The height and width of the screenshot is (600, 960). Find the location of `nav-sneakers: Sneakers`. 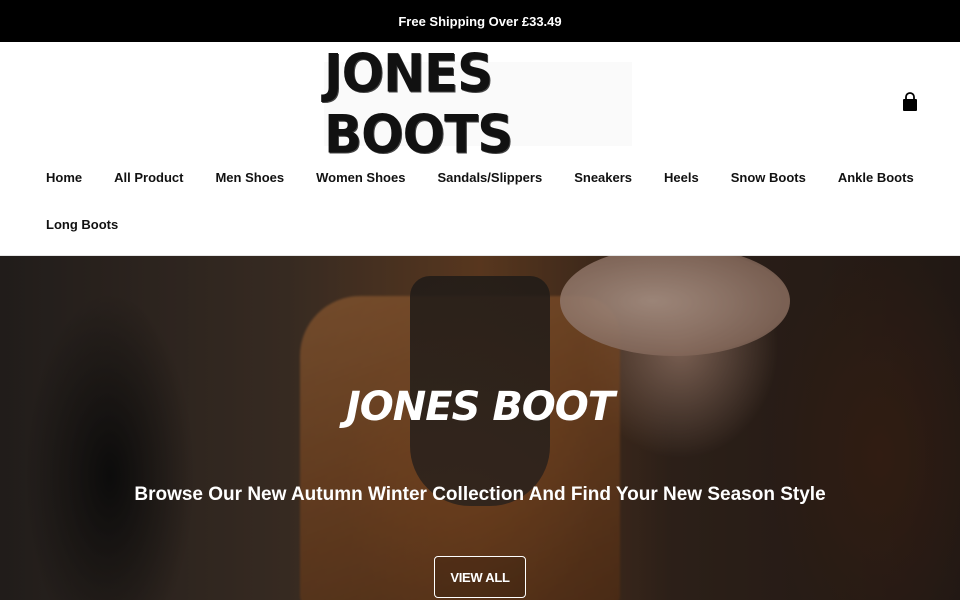

nav-sneakers: Sneakers is located at coordinates (603, 177).